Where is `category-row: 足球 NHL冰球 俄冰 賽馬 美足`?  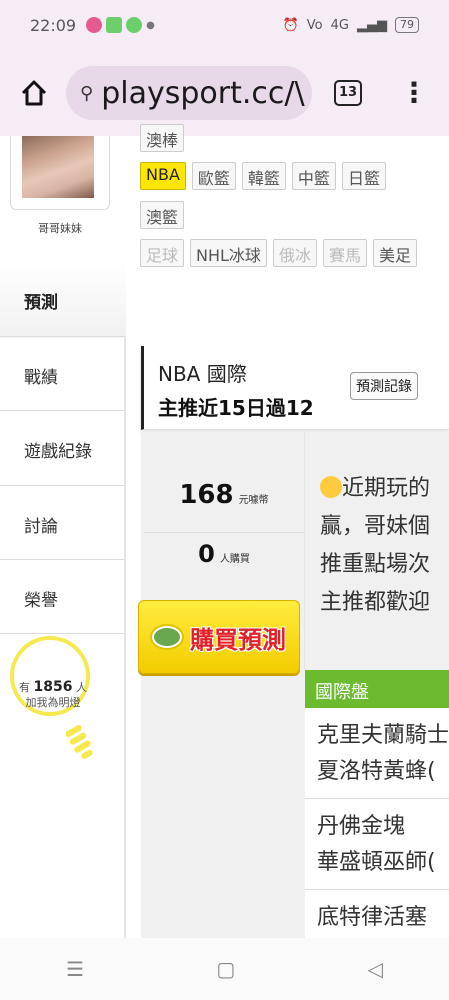 category-row: 足球 NHL冰球 俄冰 賽馬 美足 is located at coordinates (278, 253).